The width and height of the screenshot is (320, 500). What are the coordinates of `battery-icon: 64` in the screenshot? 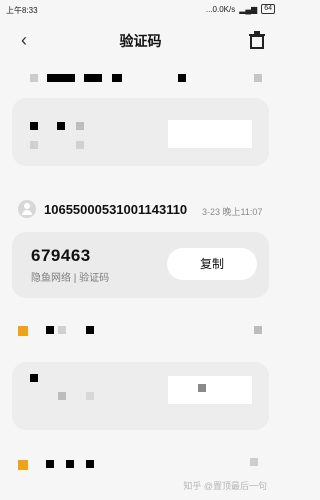 It's located at (268, 9).